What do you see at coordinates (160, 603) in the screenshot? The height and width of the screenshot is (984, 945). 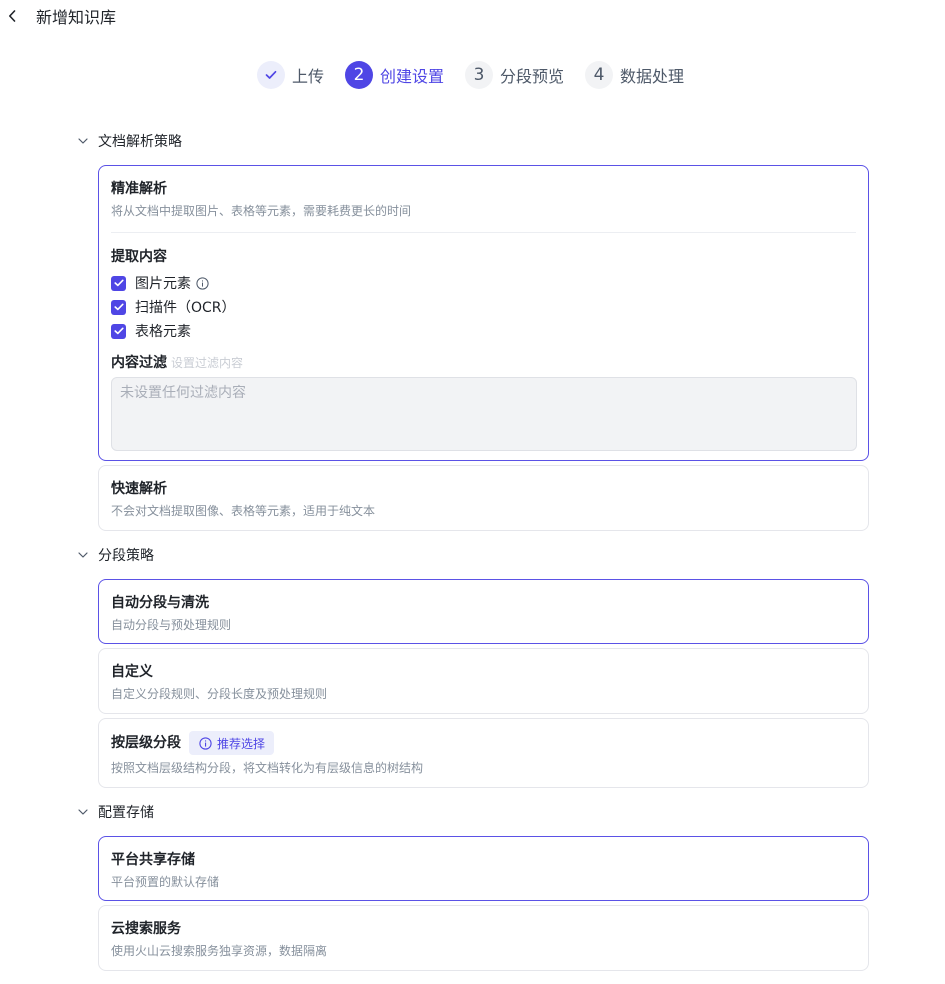 I see `card-title: 自动分段与清洗` at bounding box center [160, 603].